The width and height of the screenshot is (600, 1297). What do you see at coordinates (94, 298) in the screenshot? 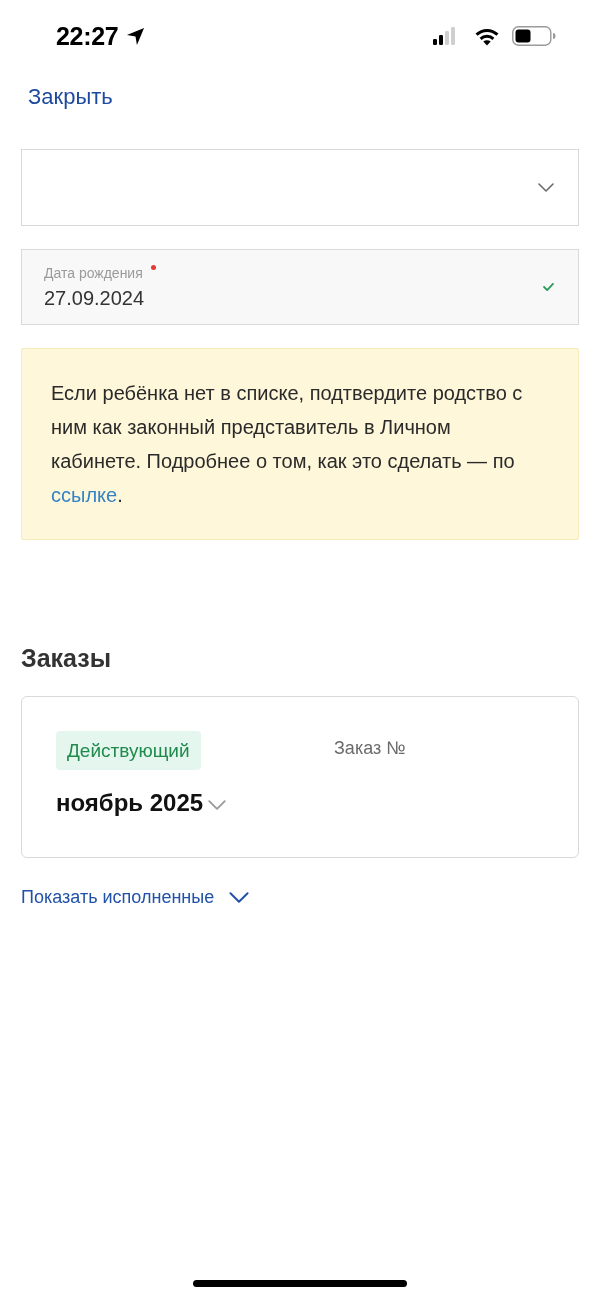
I see `field-value: 27.09.2024` at bounding box center [94, 298].